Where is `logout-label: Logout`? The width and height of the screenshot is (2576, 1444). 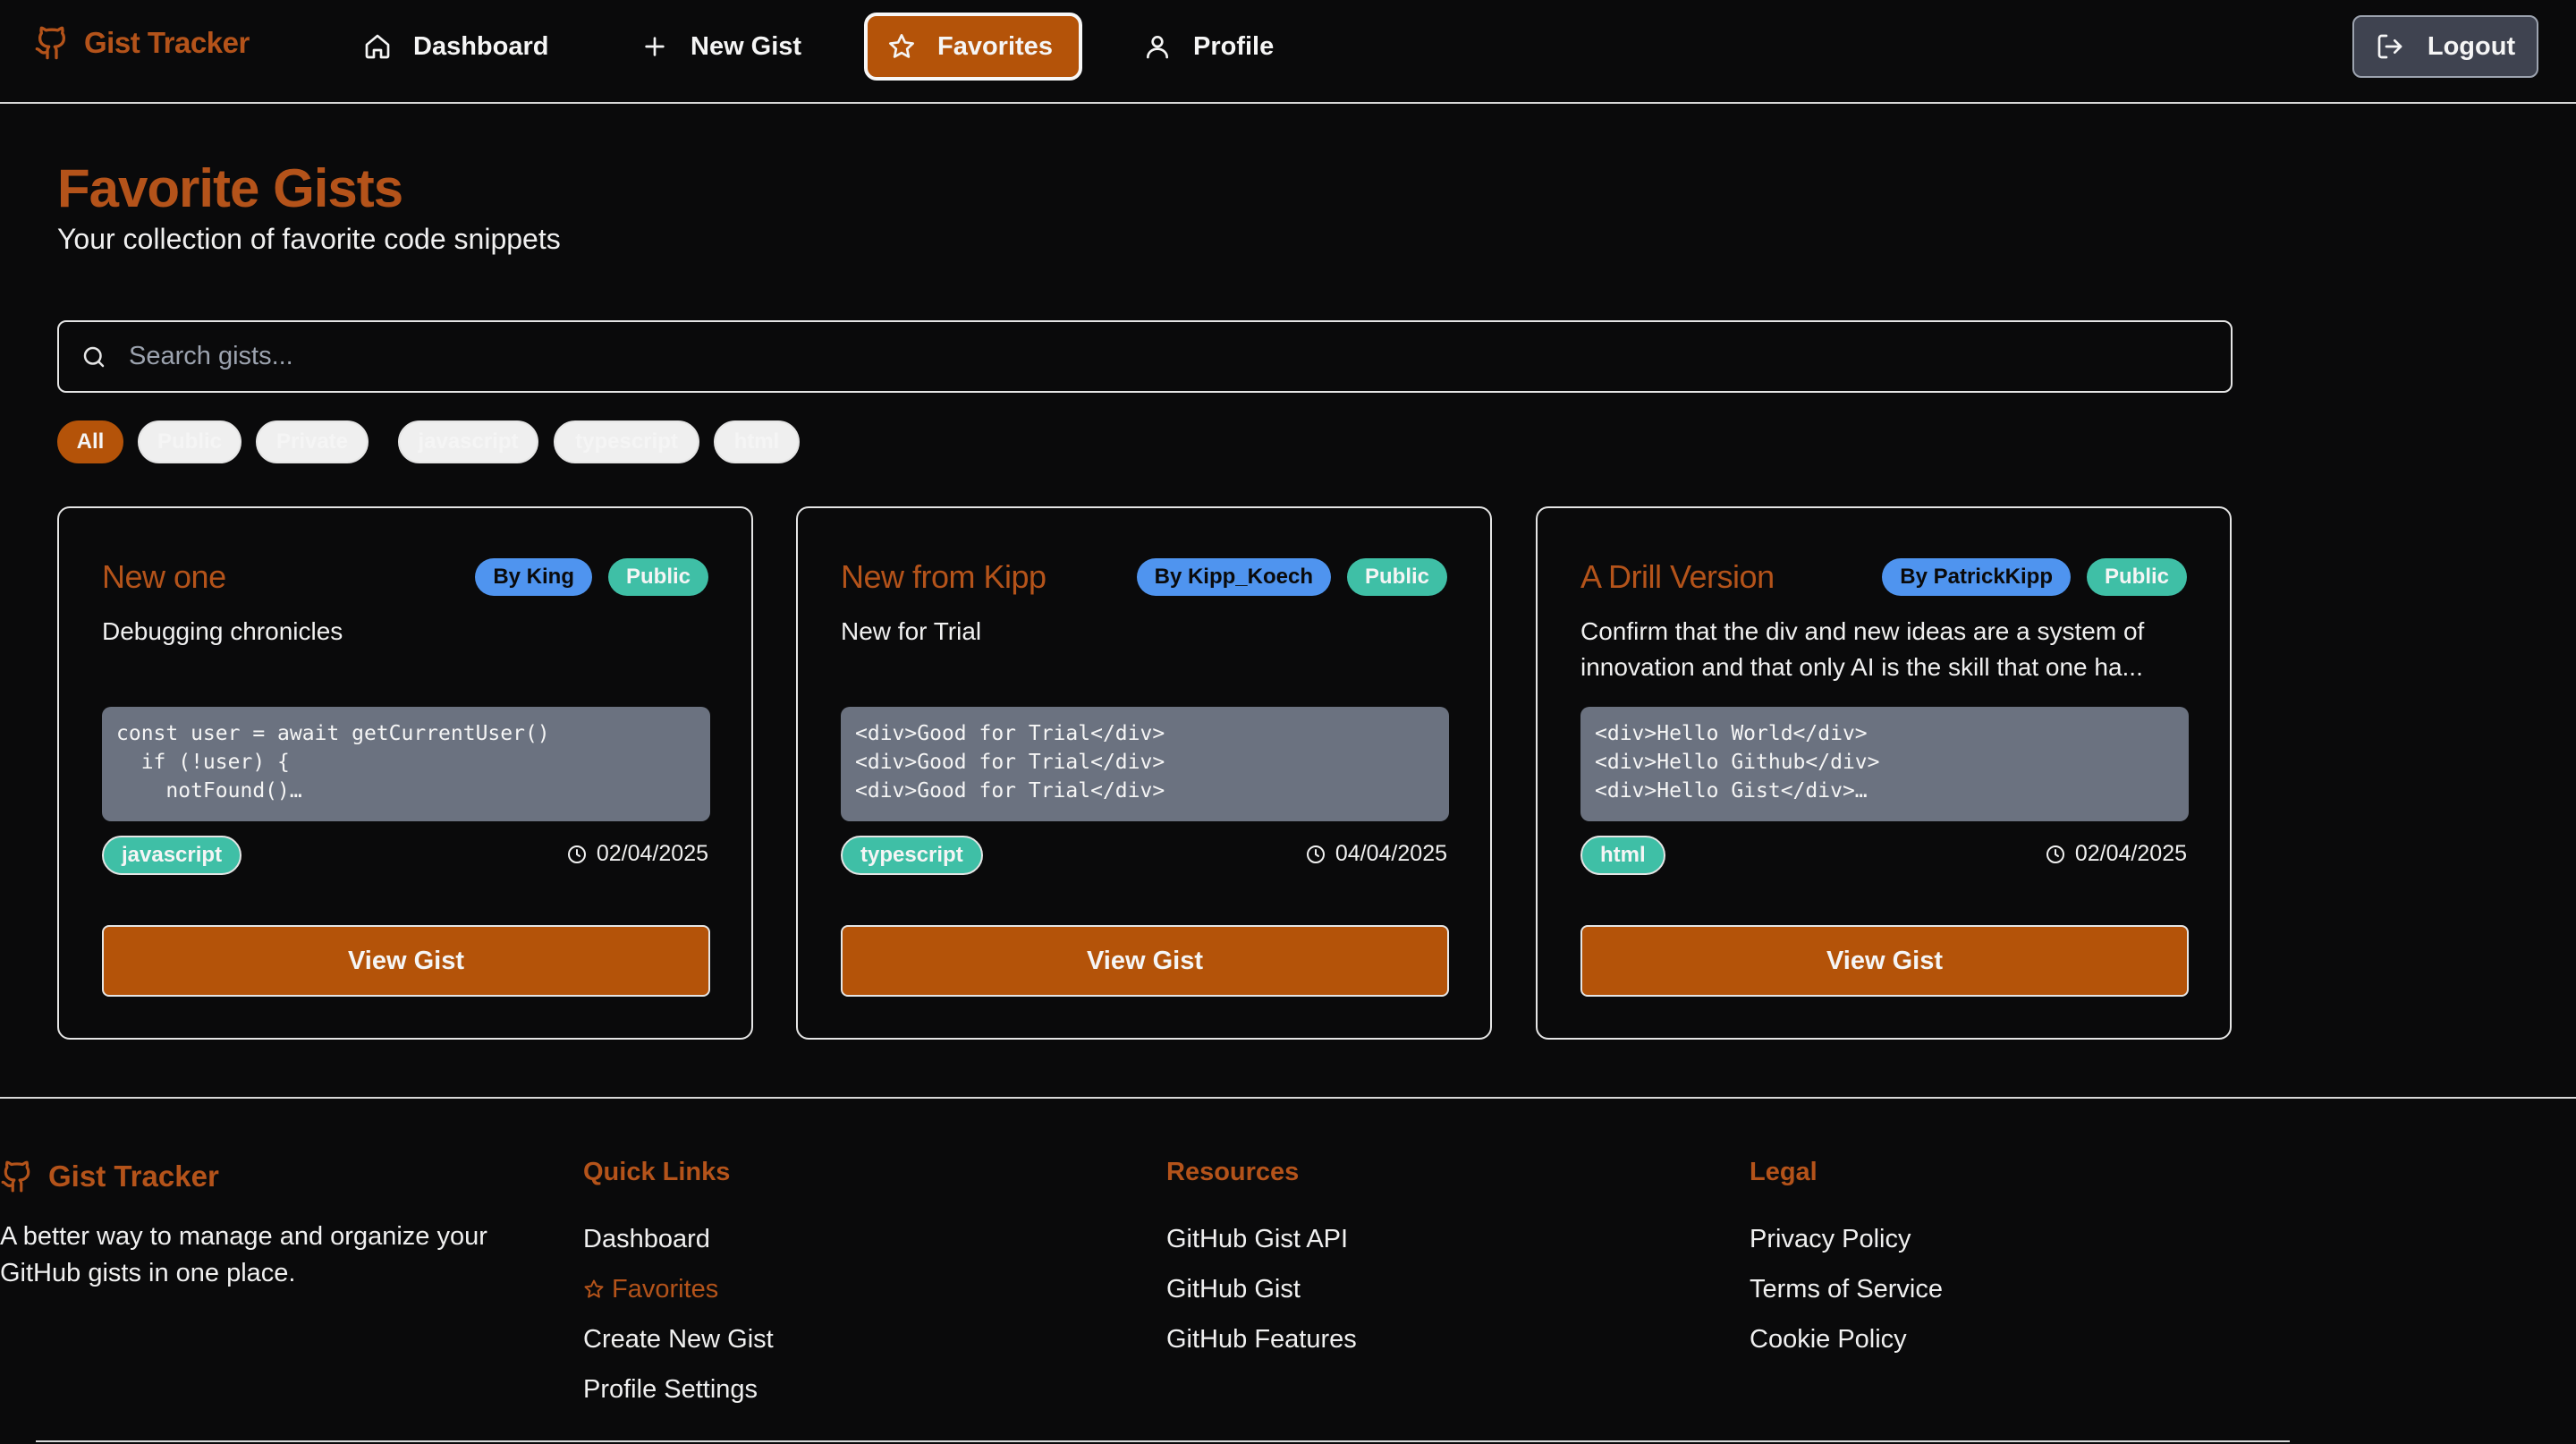 logout-label: Logout is located at coordinates (2471, 46).